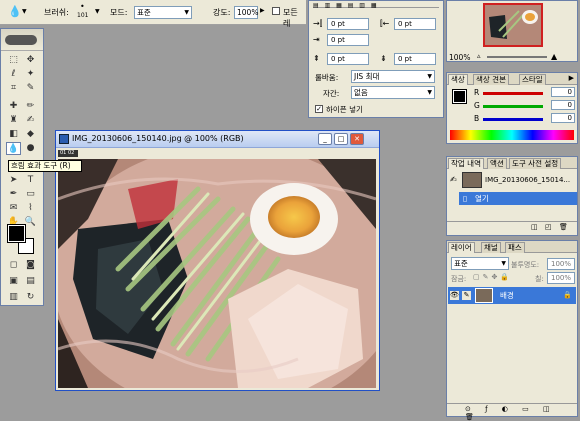 The width and height of the screenshot is (580, 421). Describe the element at coordinates (262, 10) in the screenshot. I see `strength-chevron-icon: ▶` at that location.